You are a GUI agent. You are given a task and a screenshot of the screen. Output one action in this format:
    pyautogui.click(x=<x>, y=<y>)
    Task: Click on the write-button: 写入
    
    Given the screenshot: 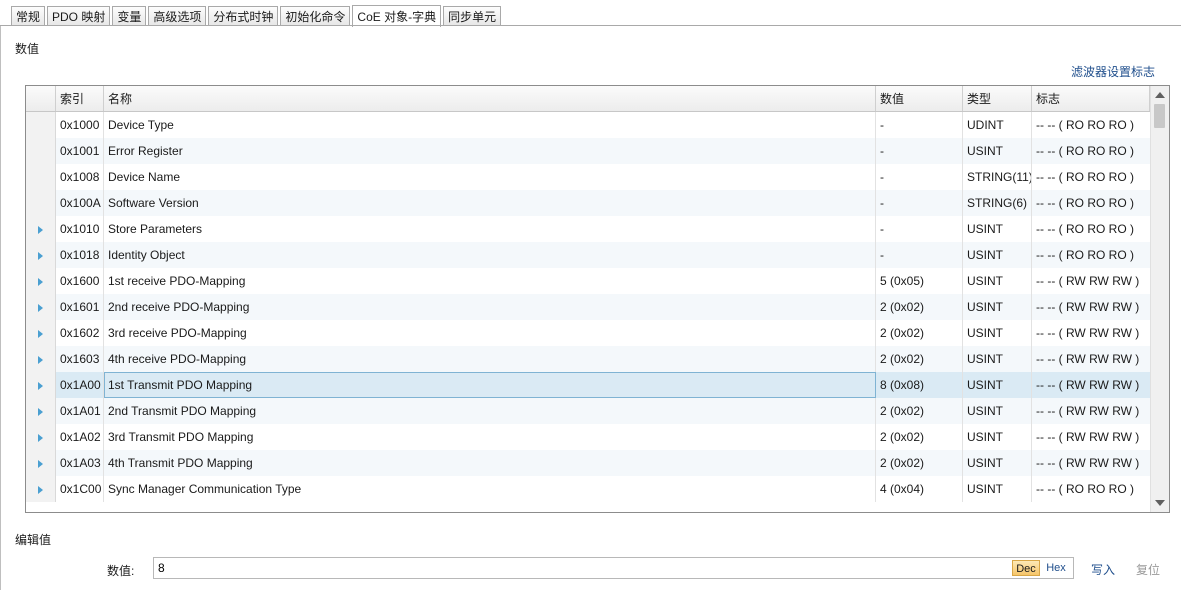 What is the action you would take?
    pyautogui.click(x=1103, y=569)
    